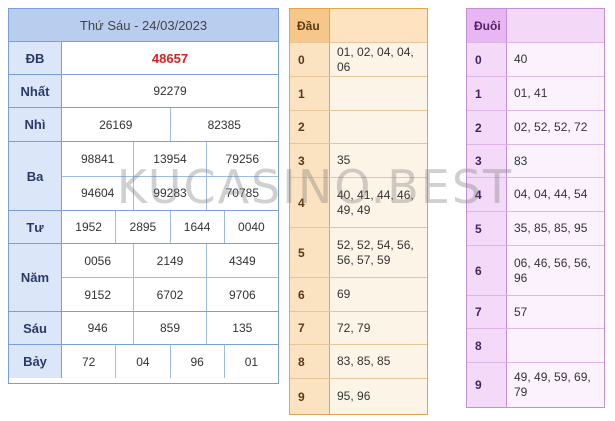 The width and height of the screenshot is (615, 421). I want to click on duoi-values: 02, 52, 52, 72, so click(555, 127).